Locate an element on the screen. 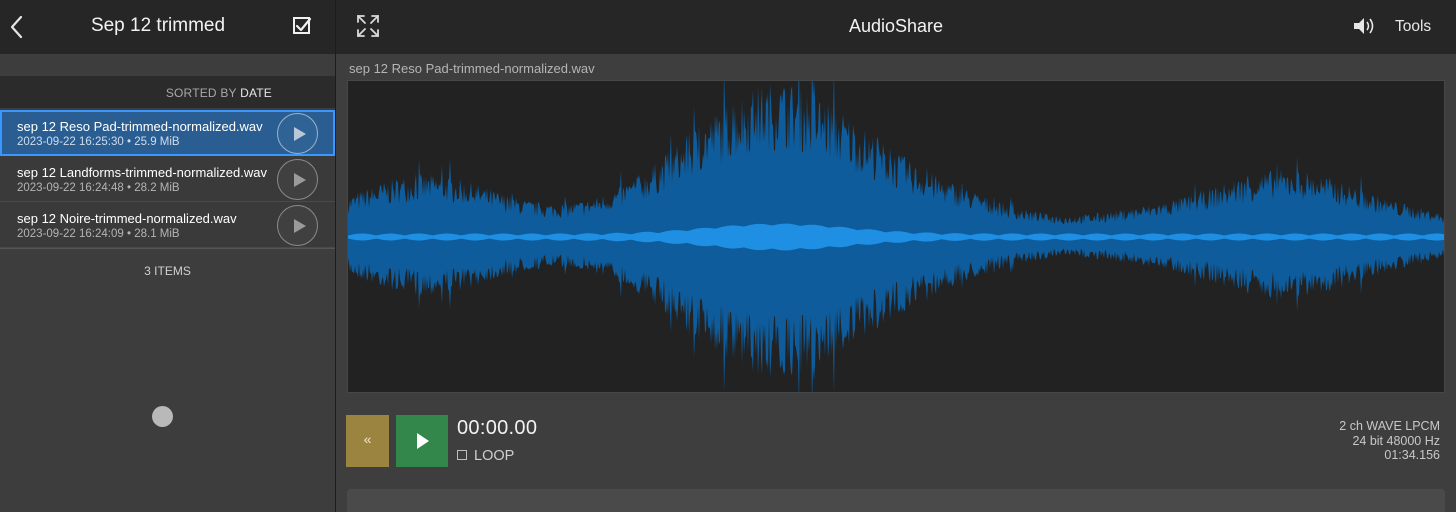  rewind-icon: « is located at coordinates (367, 439).